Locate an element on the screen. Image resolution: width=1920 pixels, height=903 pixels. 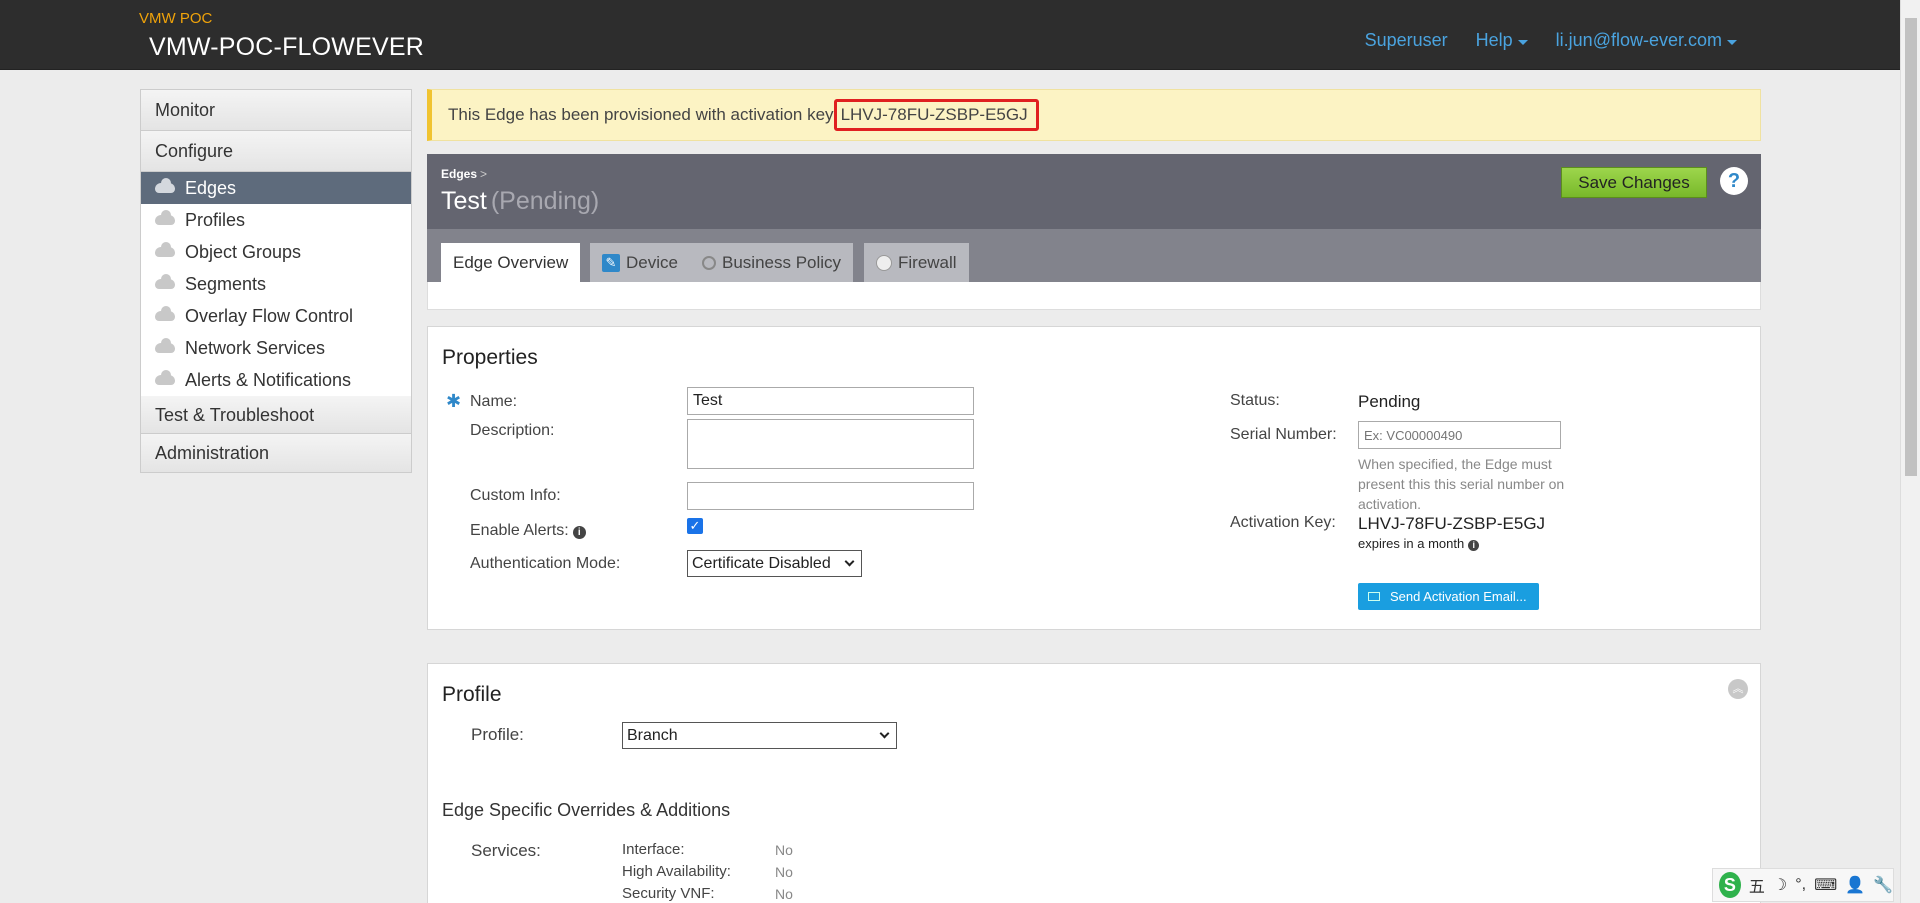
profile-label: Profile: is located at coordinates (497, 734).